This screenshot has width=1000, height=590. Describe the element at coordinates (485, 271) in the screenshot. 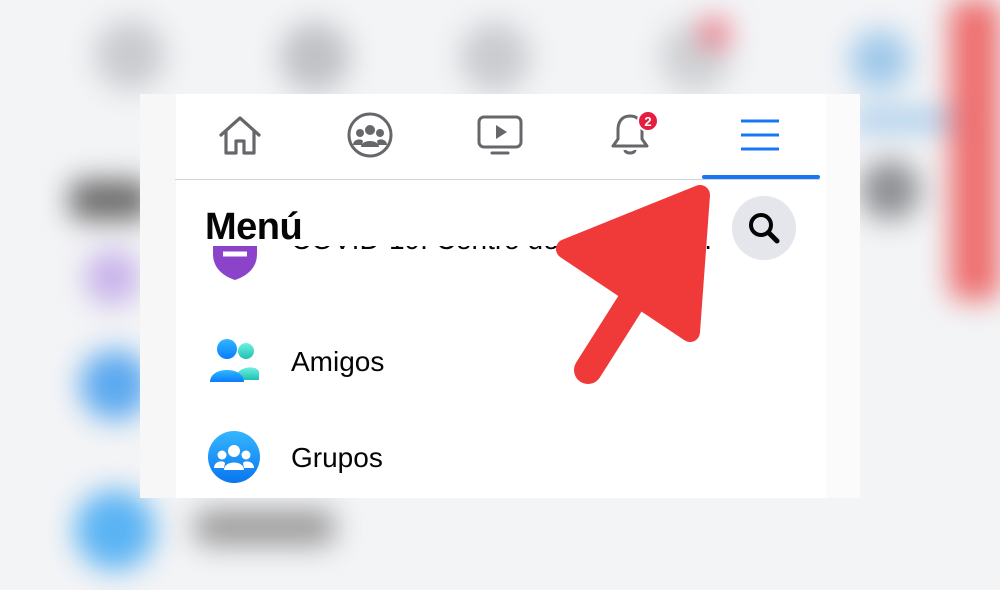

I see `menu-item-covid: COVID-19: Centro de información` at that location.